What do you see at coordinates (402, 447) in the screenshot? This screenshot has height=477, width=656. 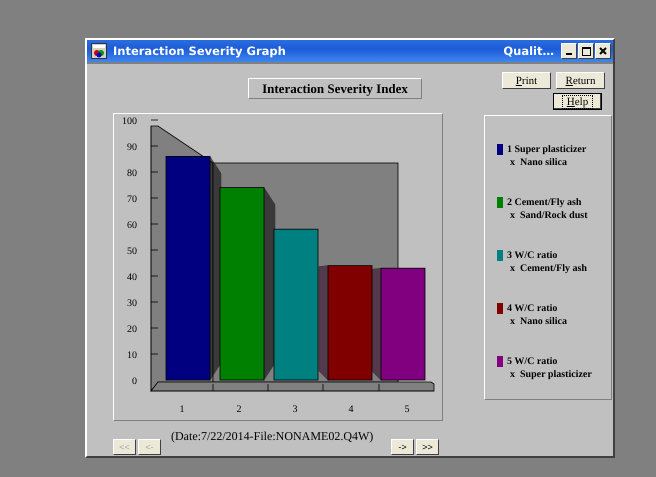 I see `nav-button: ->` at bounding box center [402, 447].